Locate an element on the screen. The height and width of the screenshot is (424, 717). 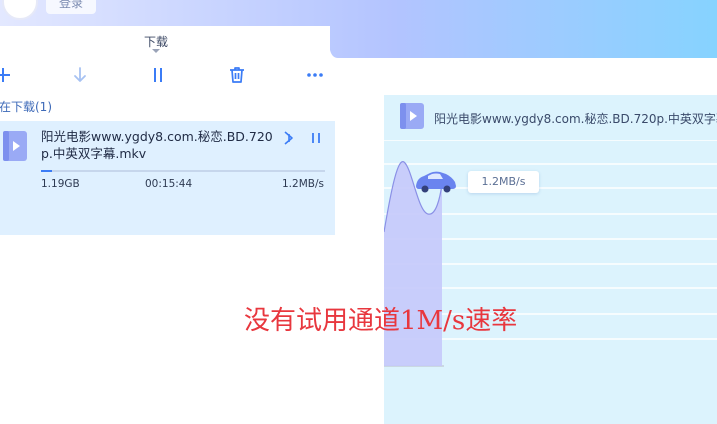
current-speed-badge: 1.2MB/s is located at coordinates (503, 182).